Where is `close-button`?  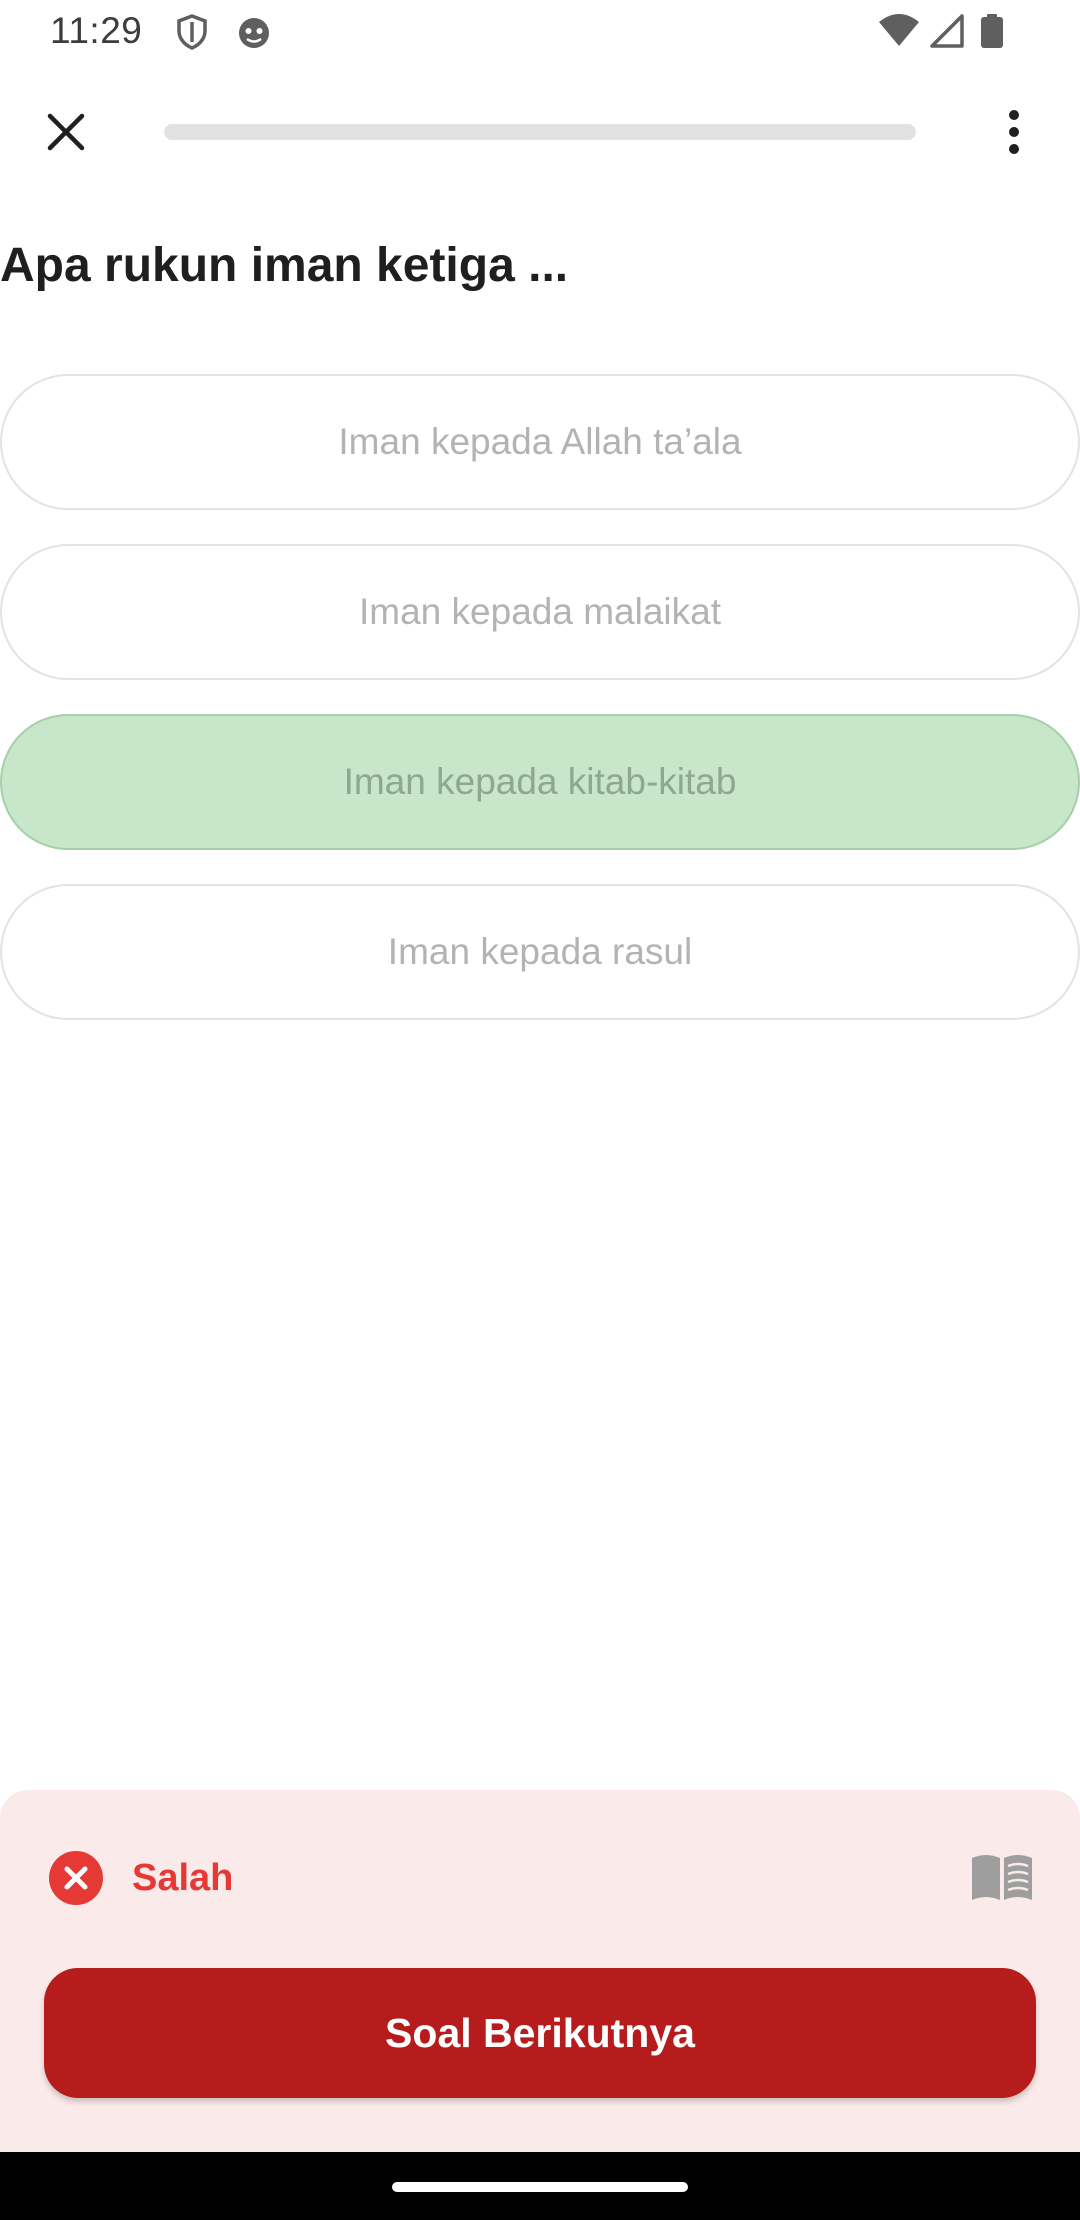 close-button is located at coordinates (66, 132).